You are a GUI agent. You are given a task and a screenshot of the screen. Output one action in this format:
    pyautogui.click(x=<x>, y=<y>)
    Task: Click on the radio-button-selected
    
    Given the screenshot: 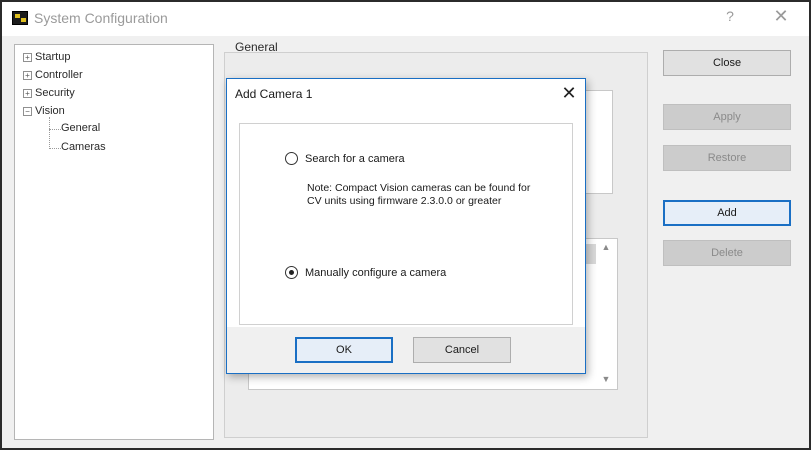 What is the action you would take?
    pyautogui.click(x=291, y=272)
    